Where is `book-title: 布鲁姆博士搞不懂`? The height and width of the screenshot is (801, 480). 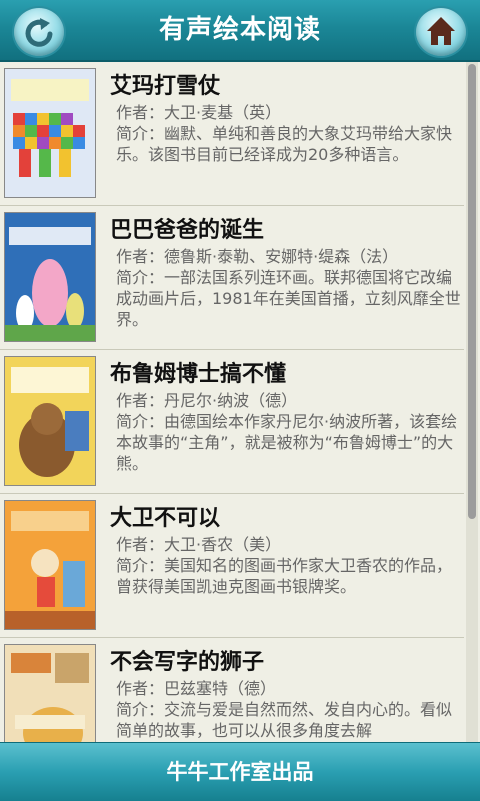
book-title: 布鲁姆博士搞不懂 is located at coordinates (198, 374).